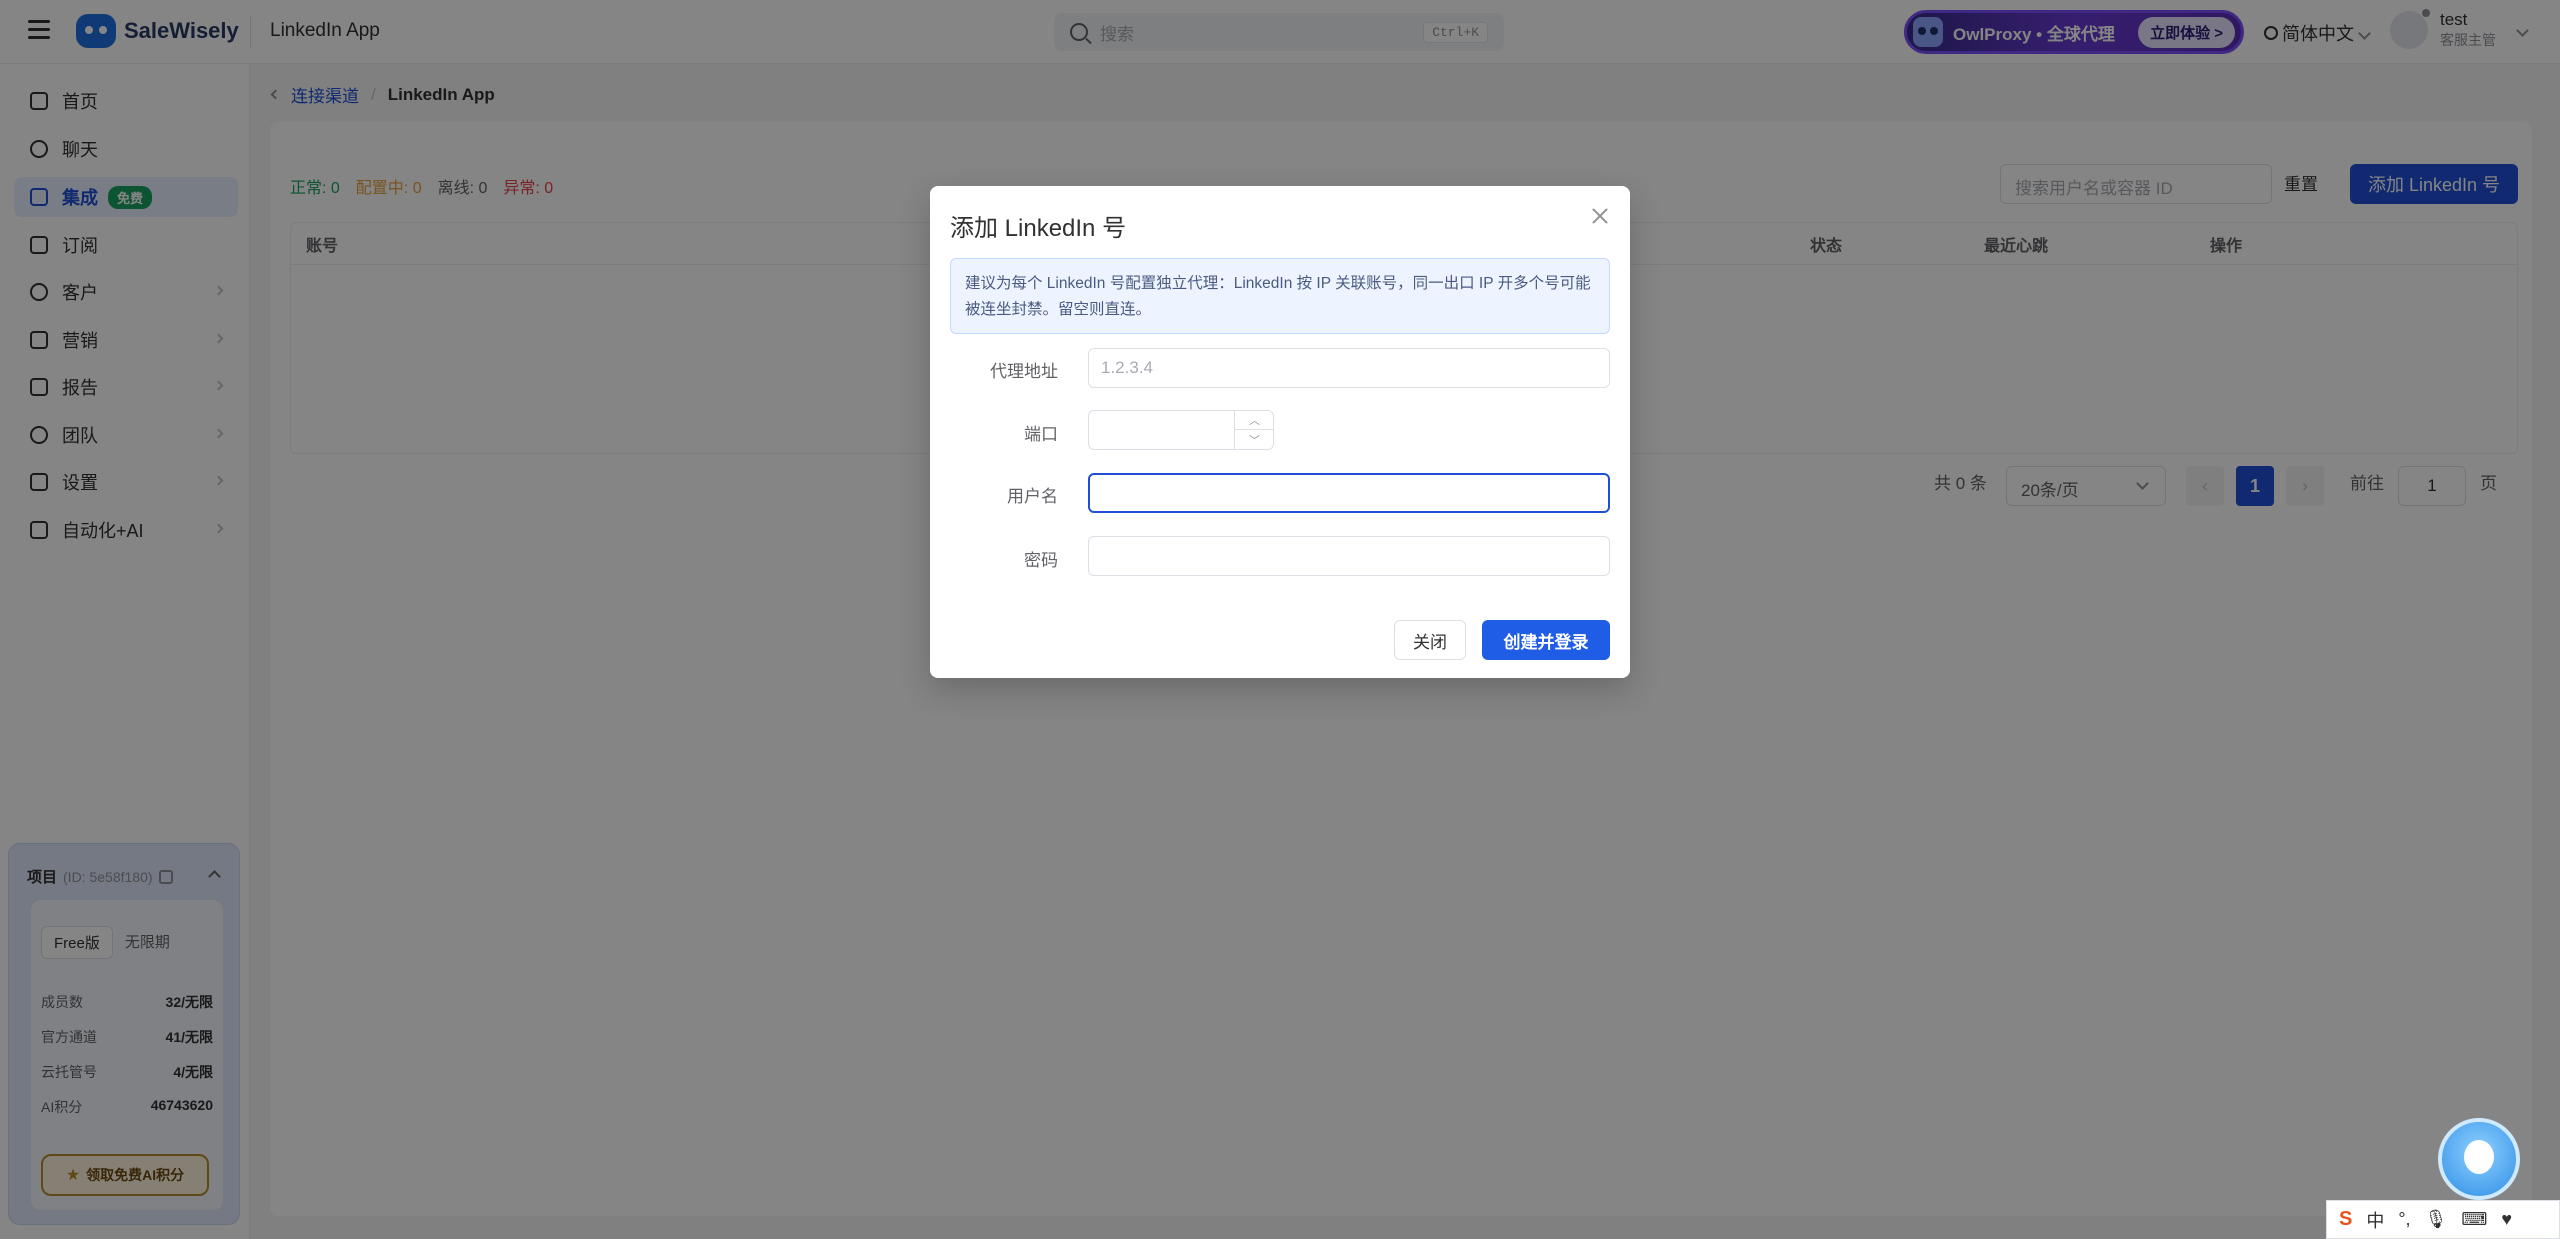  I want to click on dialog-title: 添加 LinkedIn 号, so click(1038, 228).